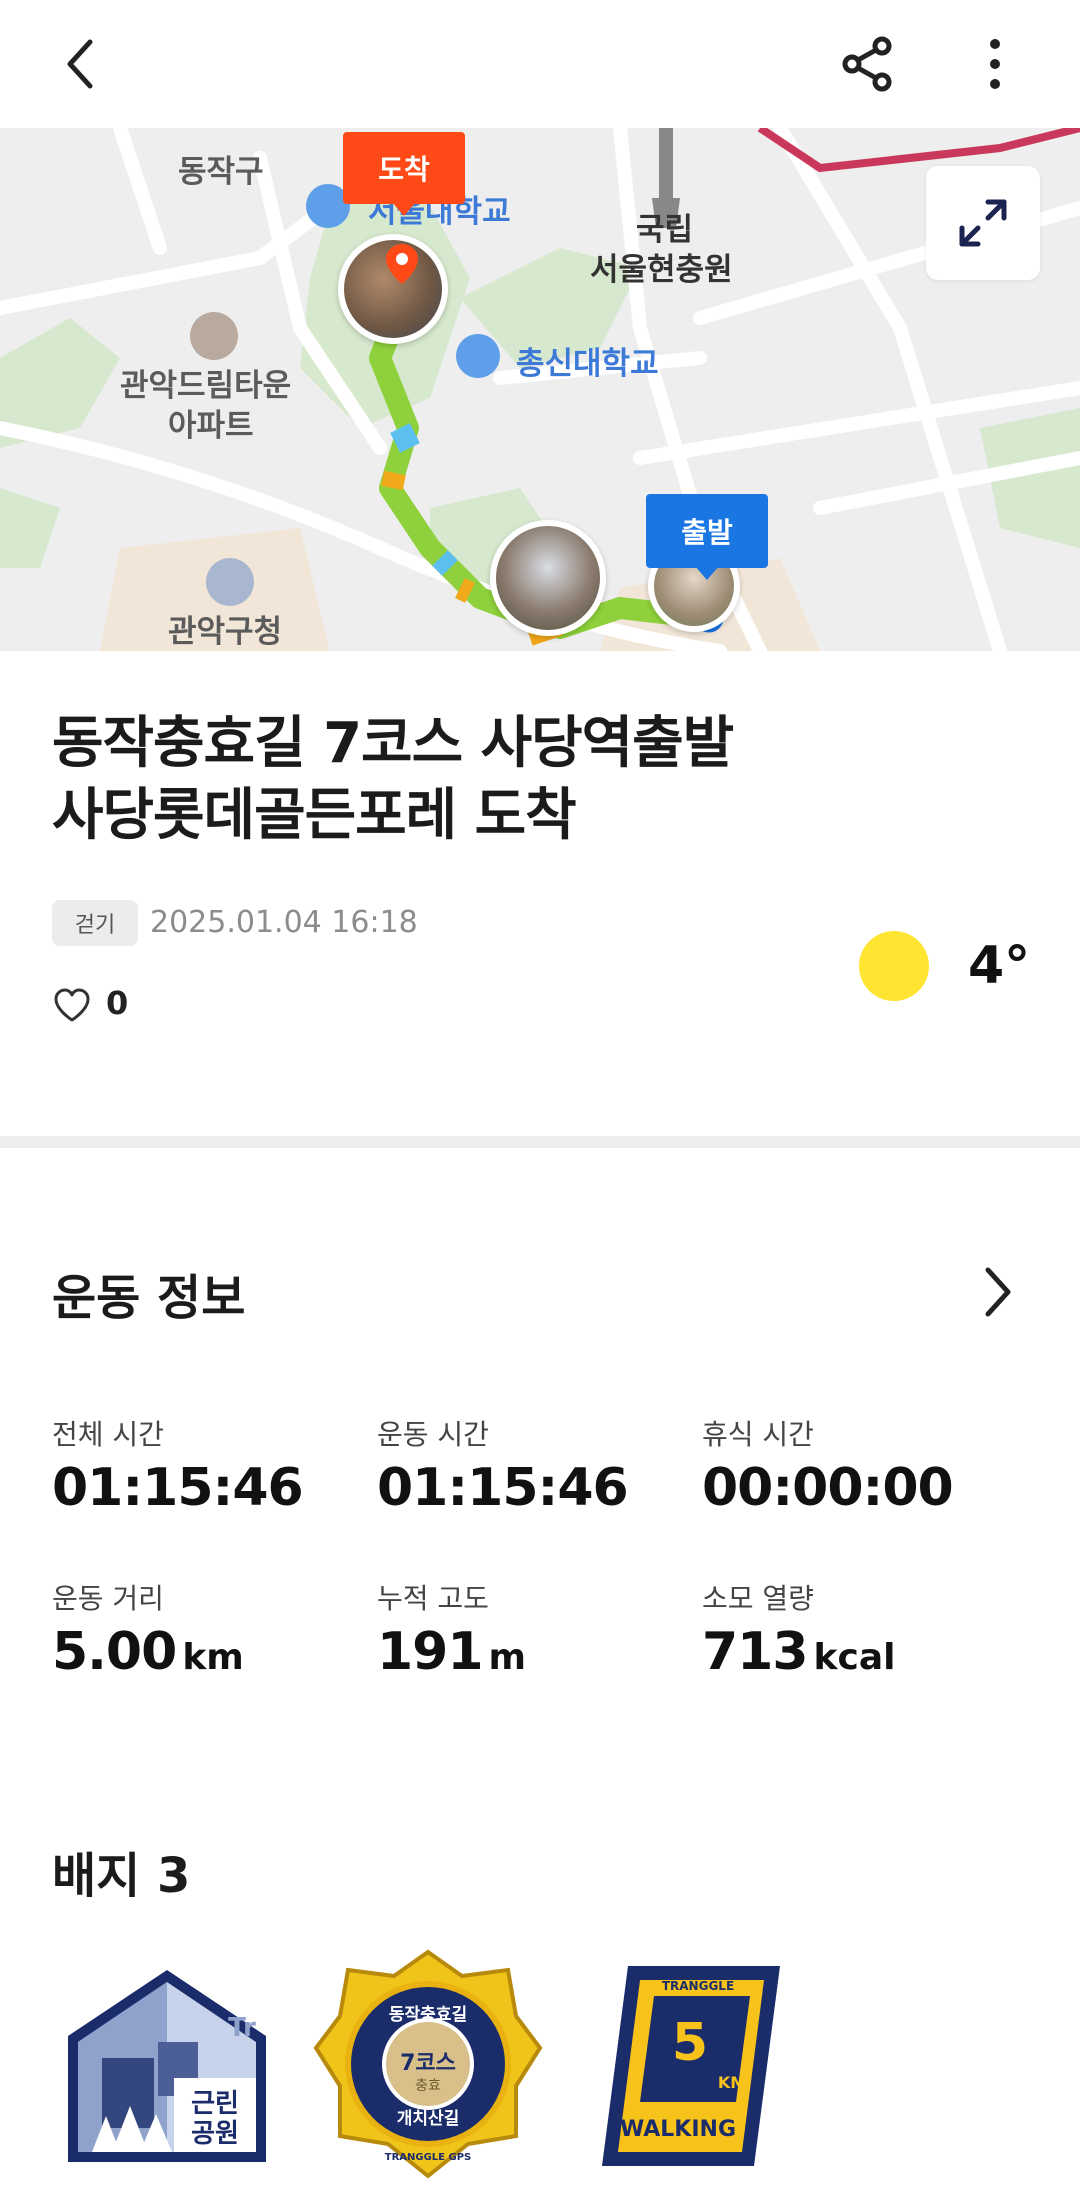 The width and height of the screenshot is (1080, 2199). Describe the element at coordinates (661, 270) in the screenshot. I see `map-label-cemetery: 서울현충원` at that location.